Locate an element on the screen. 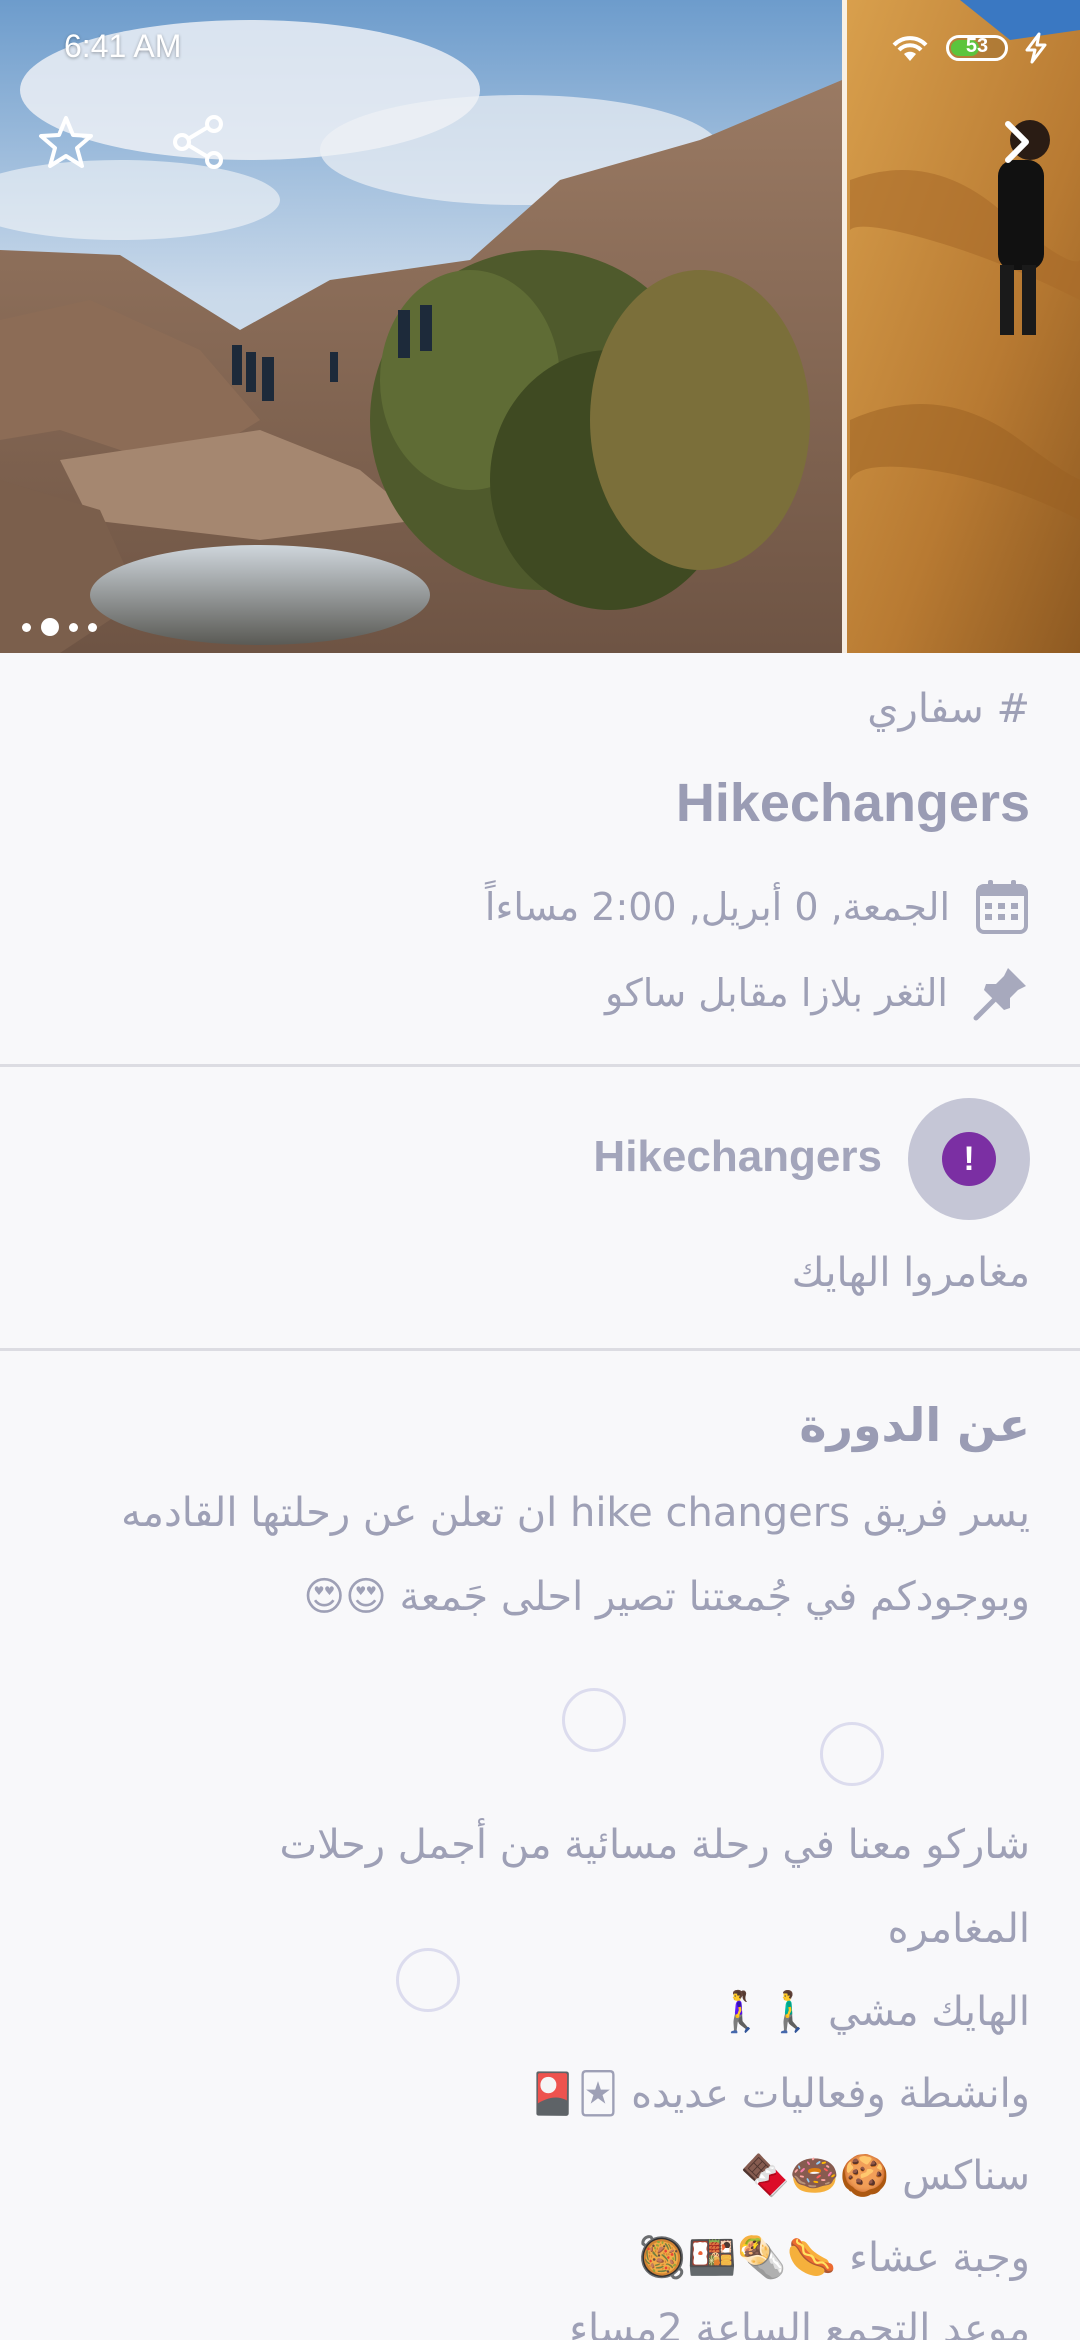  event-location-row: الثغر بلازا مقابل ساكو is located at coordinates (817, 993).